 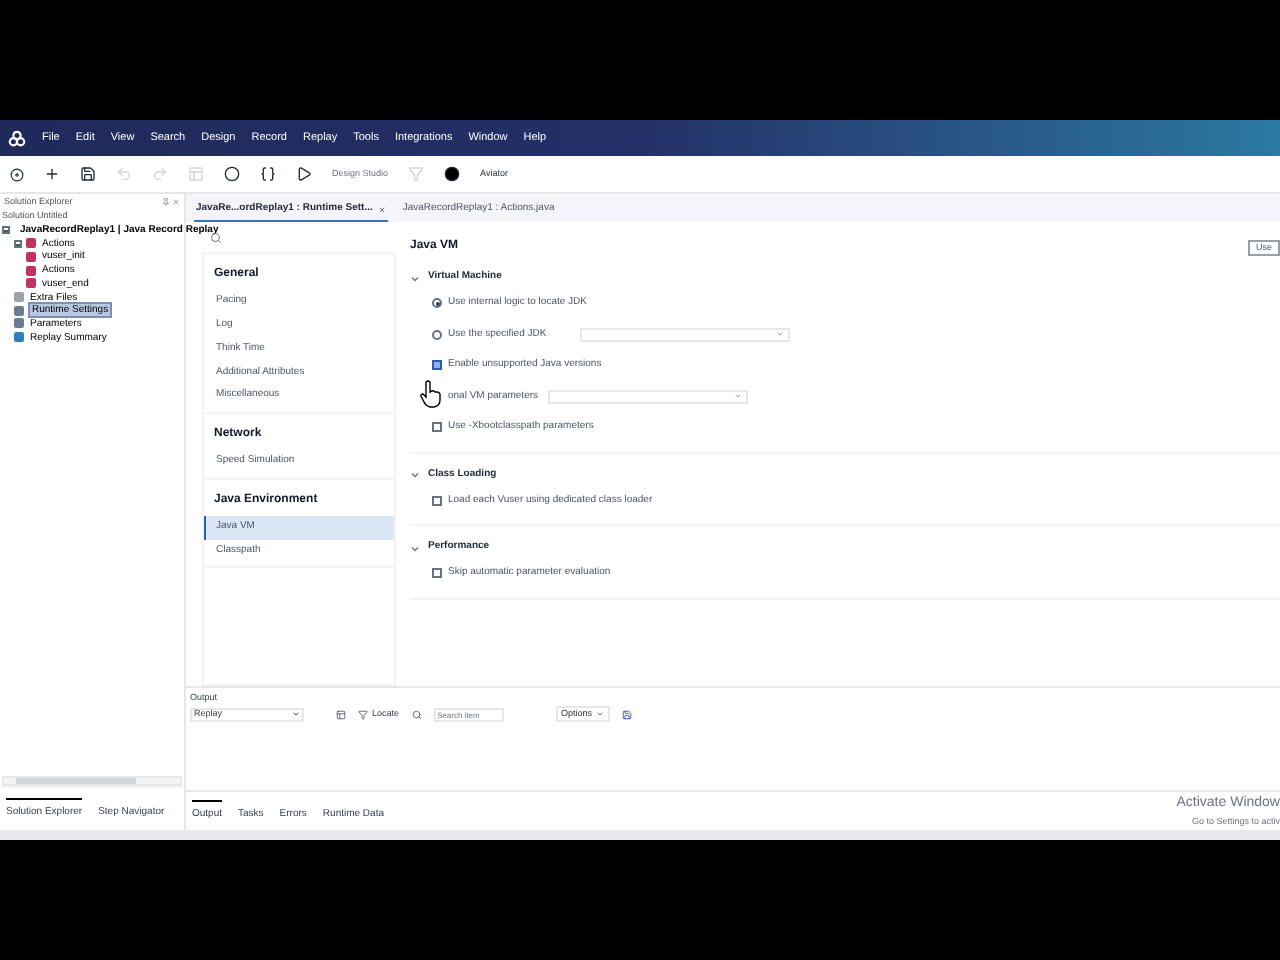 What do you see at coordinates (17, 138) in the screenshot?
I see `app-logo-icon` at bounding box center [17, 138].